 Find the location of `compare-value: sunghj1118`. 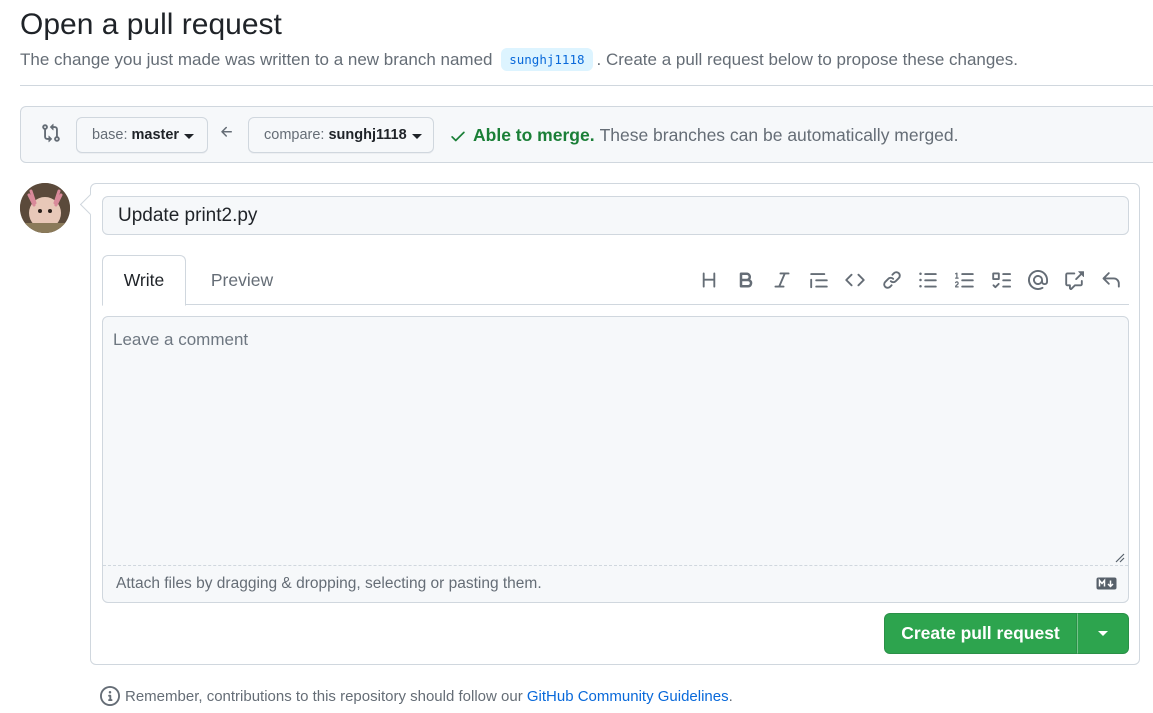

compare-value: sunghj1118 is located at coordinates (367, 135).